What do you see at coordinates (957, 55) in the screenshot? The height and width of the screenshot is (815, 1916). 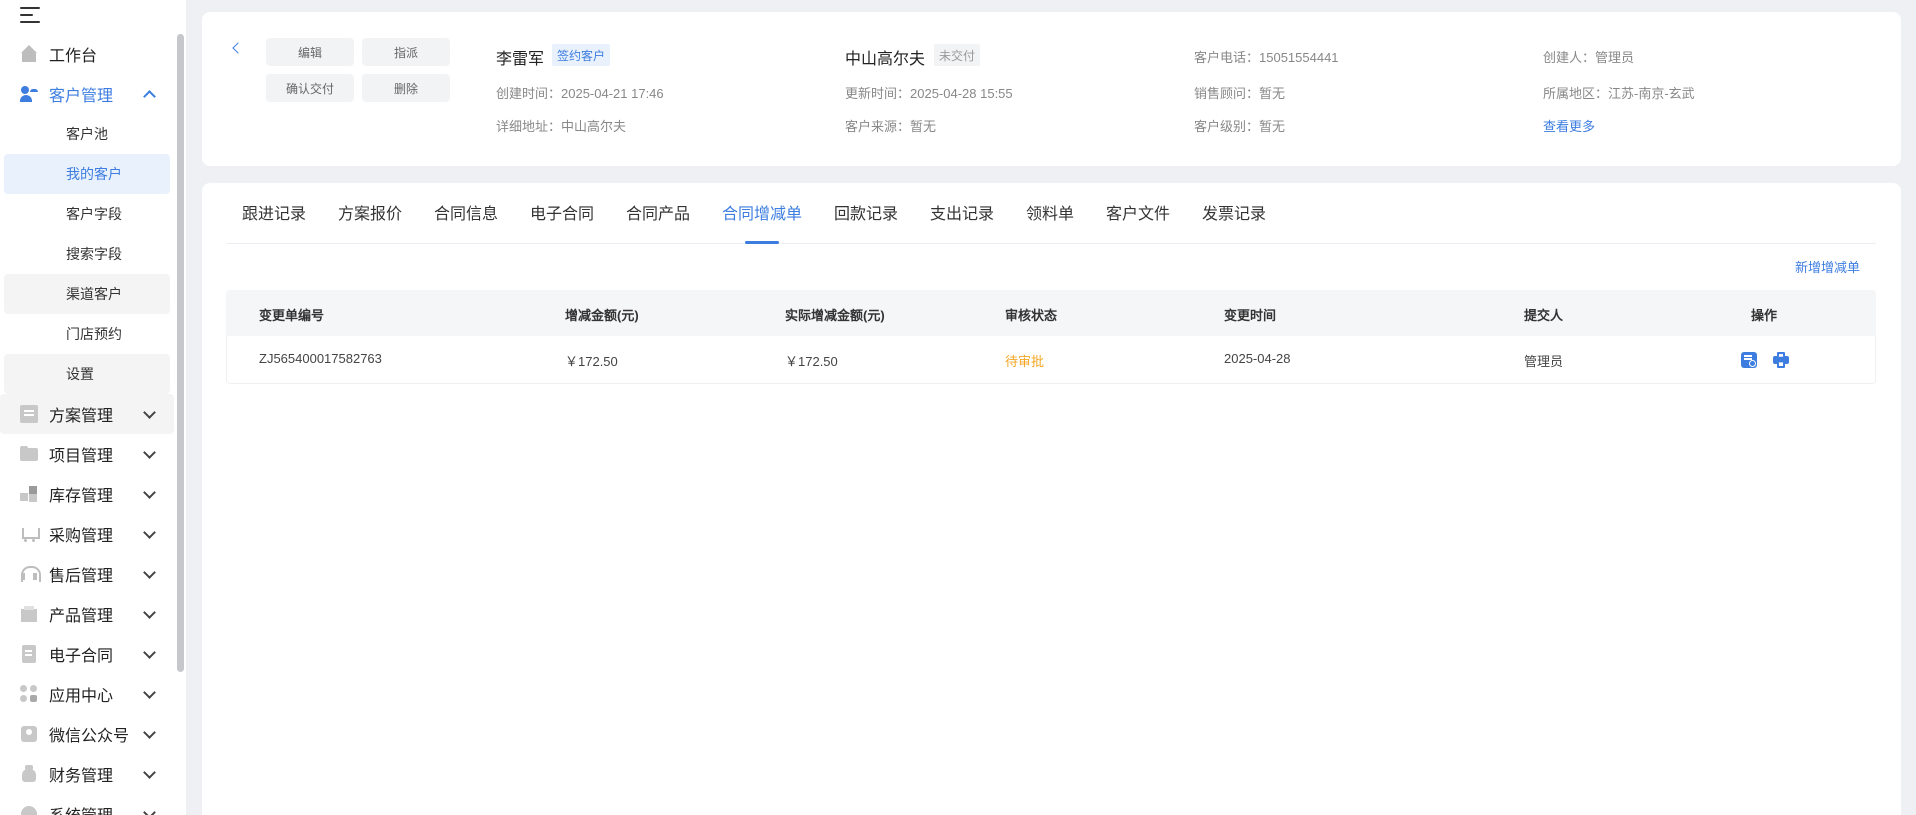 I see `delivery-status-badge: 未交付` at bounding box center [957, 55].